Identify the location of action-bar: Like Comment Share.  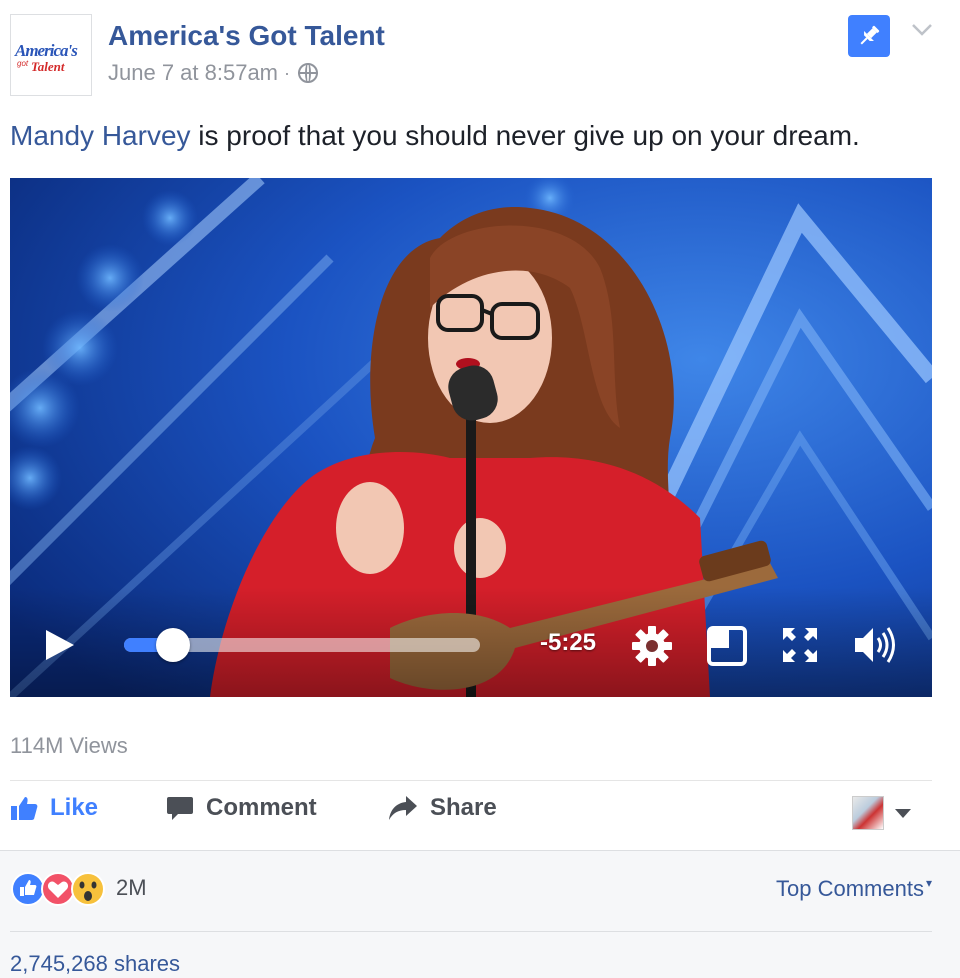
(471, 812).